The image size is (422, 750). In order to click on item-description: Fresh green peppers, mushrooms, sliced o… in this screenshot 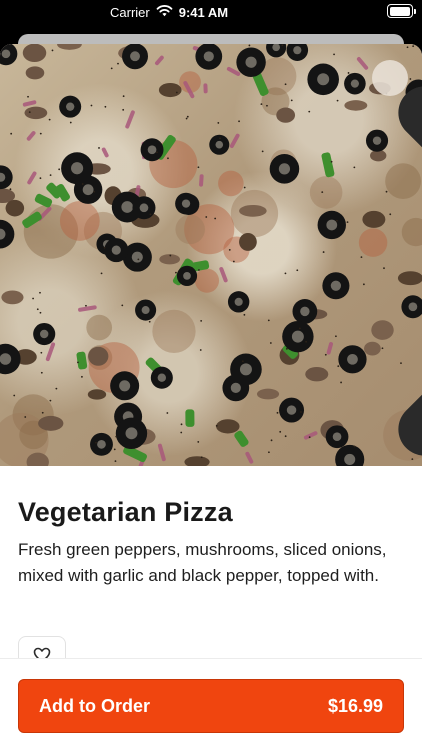, I will do `click(202, 562)`.